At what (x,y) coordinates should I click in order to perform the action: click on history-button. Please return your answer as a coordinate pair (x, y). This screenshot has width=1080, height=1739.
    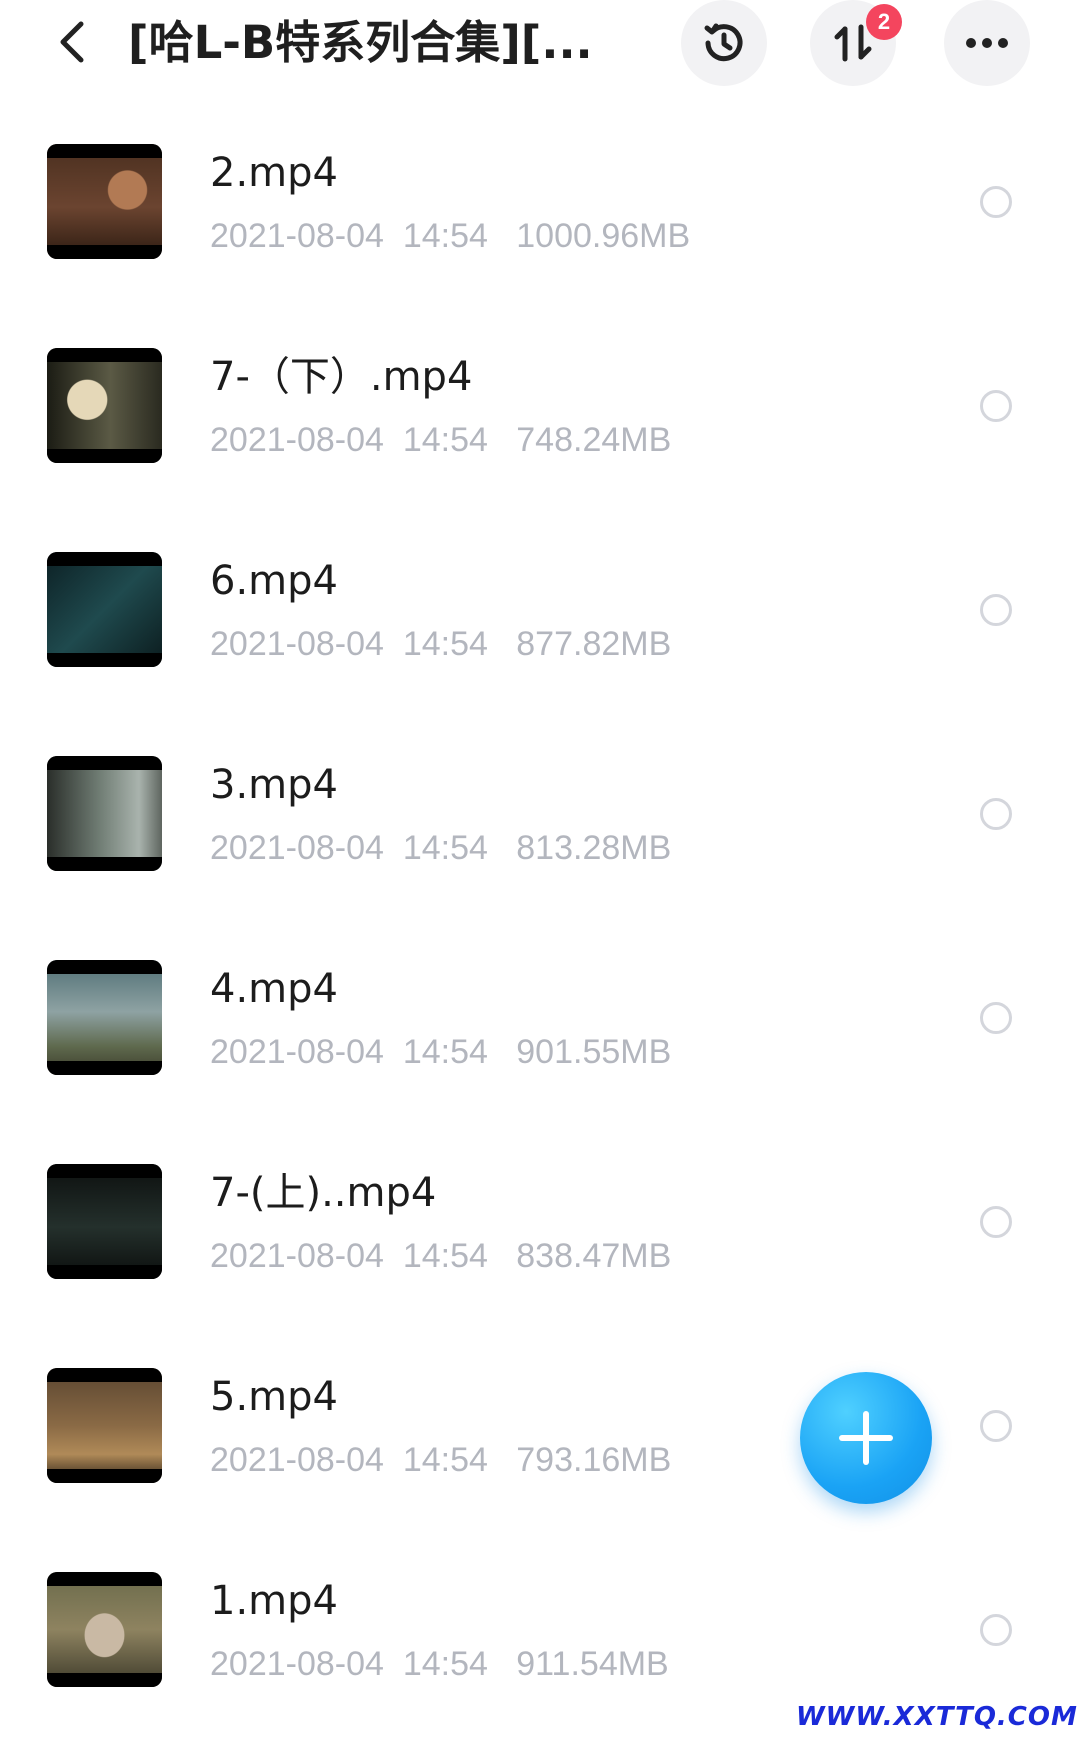
    Looking at the image, I should click on (724, 43).